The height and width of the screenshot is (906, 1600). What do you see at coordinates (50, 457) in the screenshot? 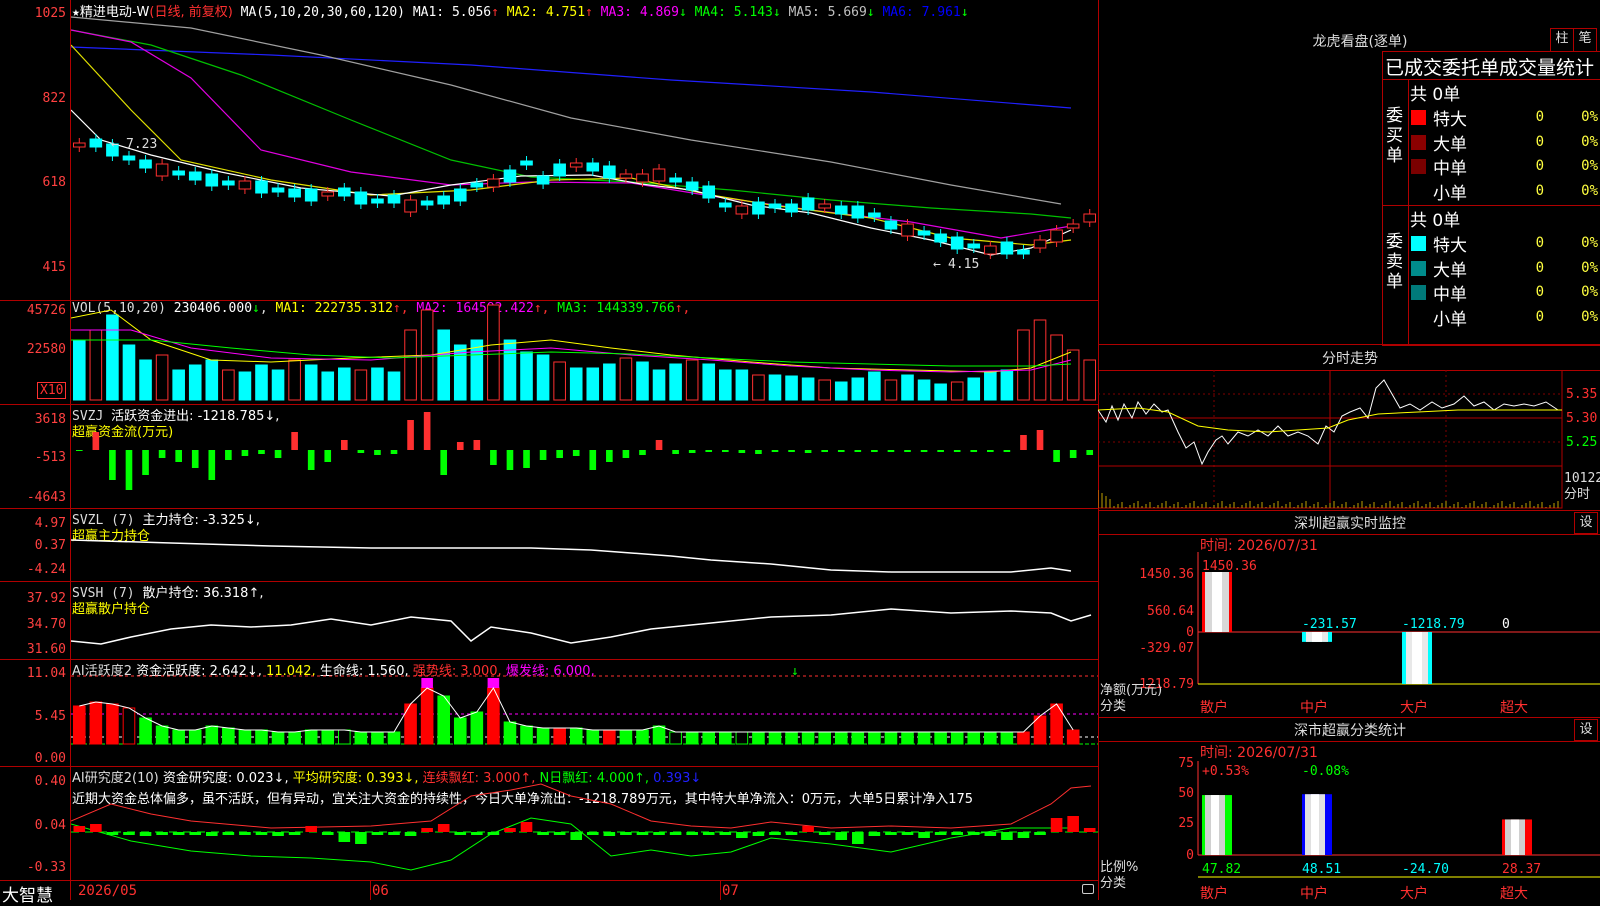
I see `y-tick-label: -513` at bounding box center [50, 457].